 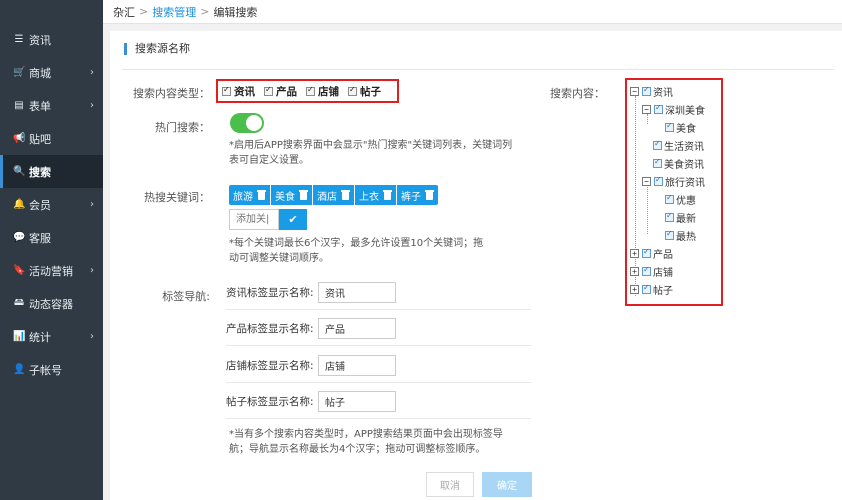 I want to click on sidebar-item-subaccount: 👤 子帐号, so click(x=51, y=369).